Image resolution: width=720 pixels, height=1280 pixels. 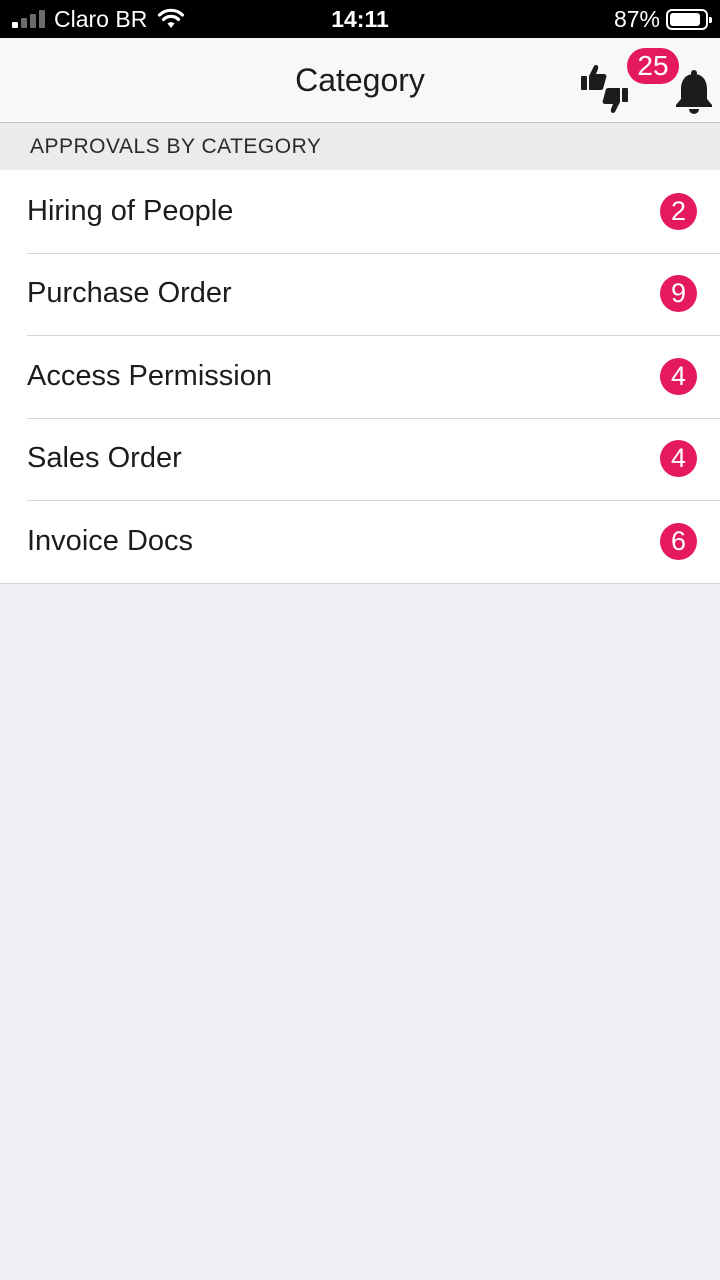 What do you see at coordinates (149, 375) in the screenshot?
I see `category-label: Access Permission` at bounding box center [149, 375].